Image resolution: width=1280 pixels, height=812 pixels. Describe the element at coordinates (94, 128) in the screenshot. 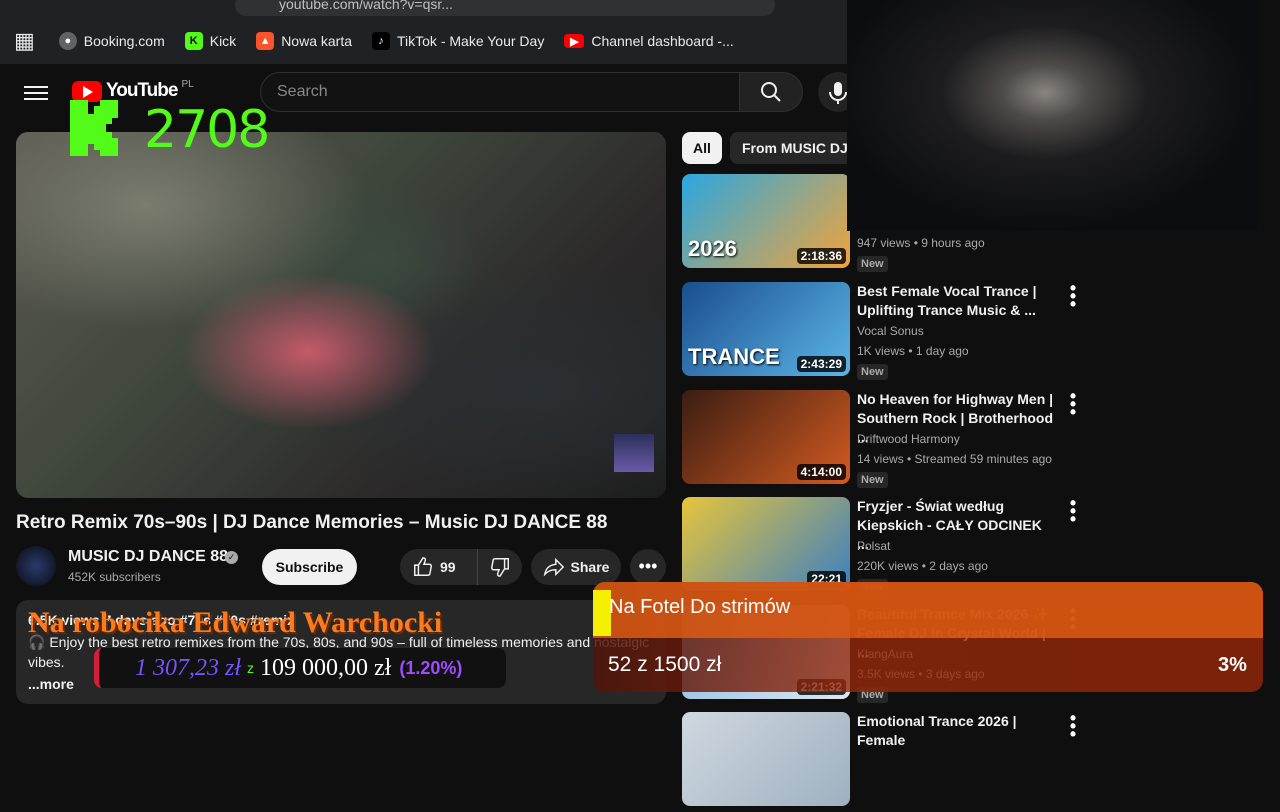

I see `kick-logo-icon` at that location.